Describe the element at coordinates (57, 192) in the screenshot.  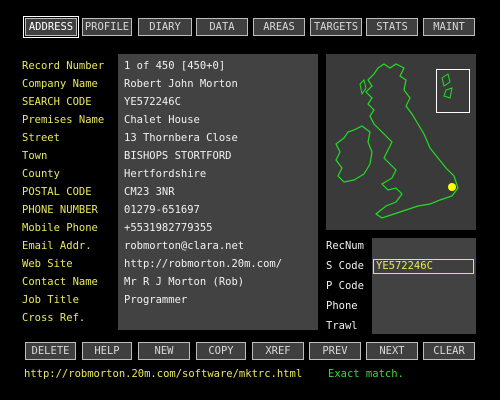
I see `label-postal-code: POSTAL CODE` at that location.